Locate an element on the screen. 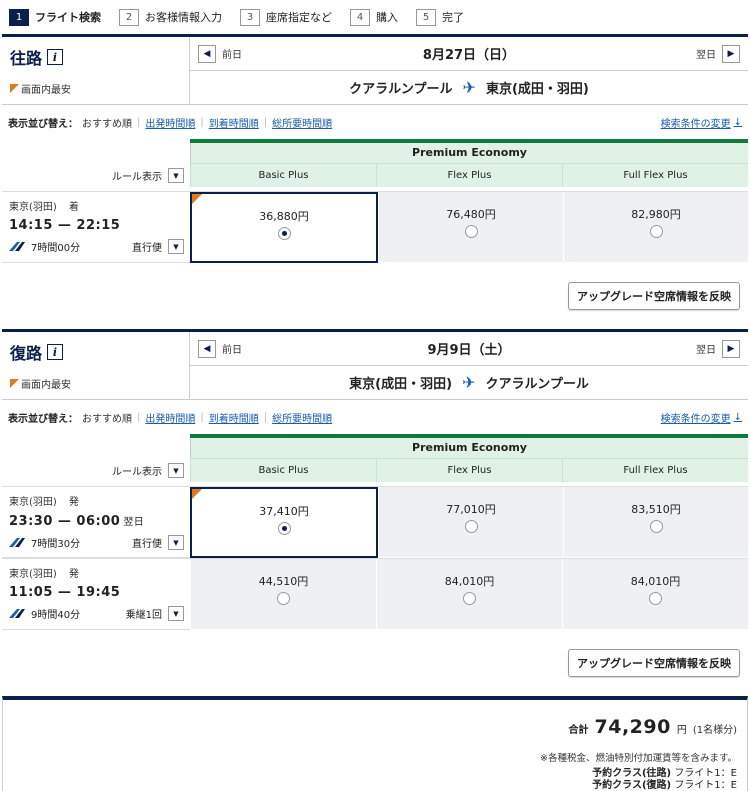 This screenshot has height=791, width=750. flight-duration: 9時間40分 is located at coordinates (56, 615).